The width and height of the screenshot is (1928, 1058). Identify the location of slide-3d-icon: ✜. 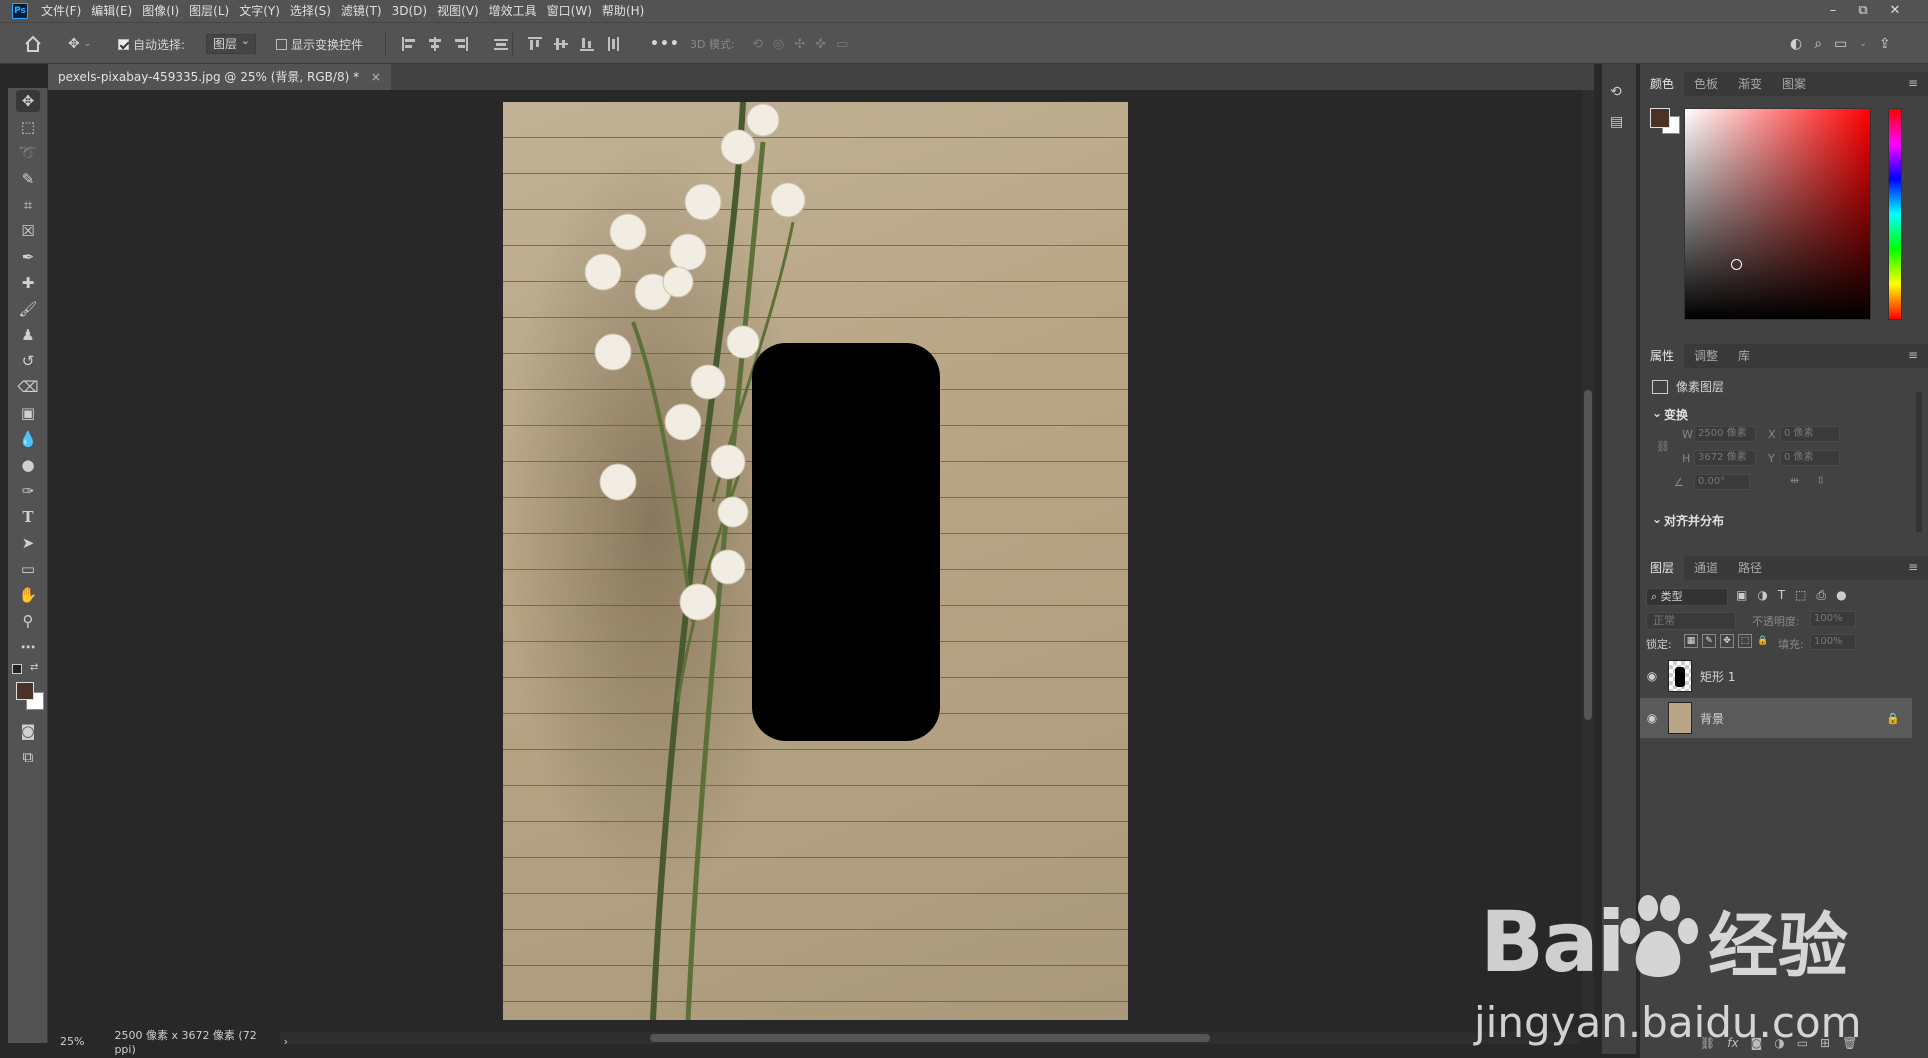
(820, 44).